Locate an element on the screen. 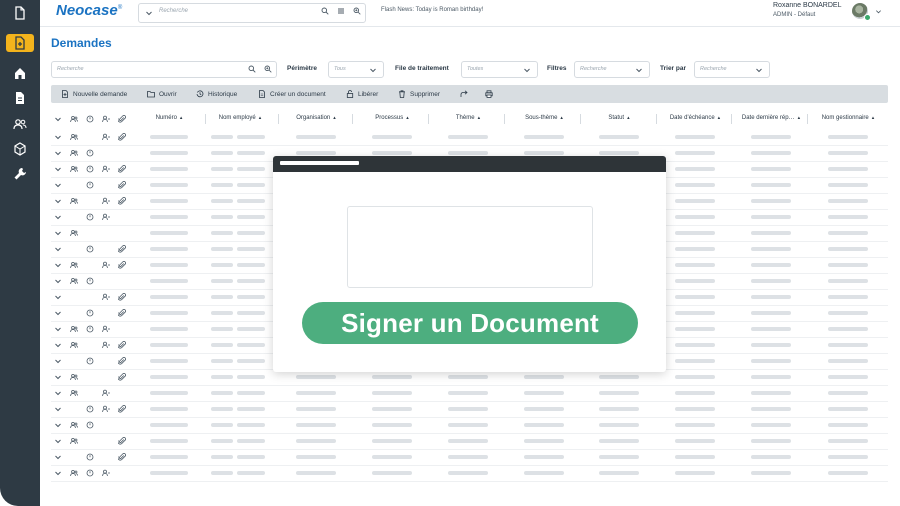 Image resolution: width=900 pixels, height=506 pixels. column-header: Numéro ▴ is located at coordinates (169, 118).